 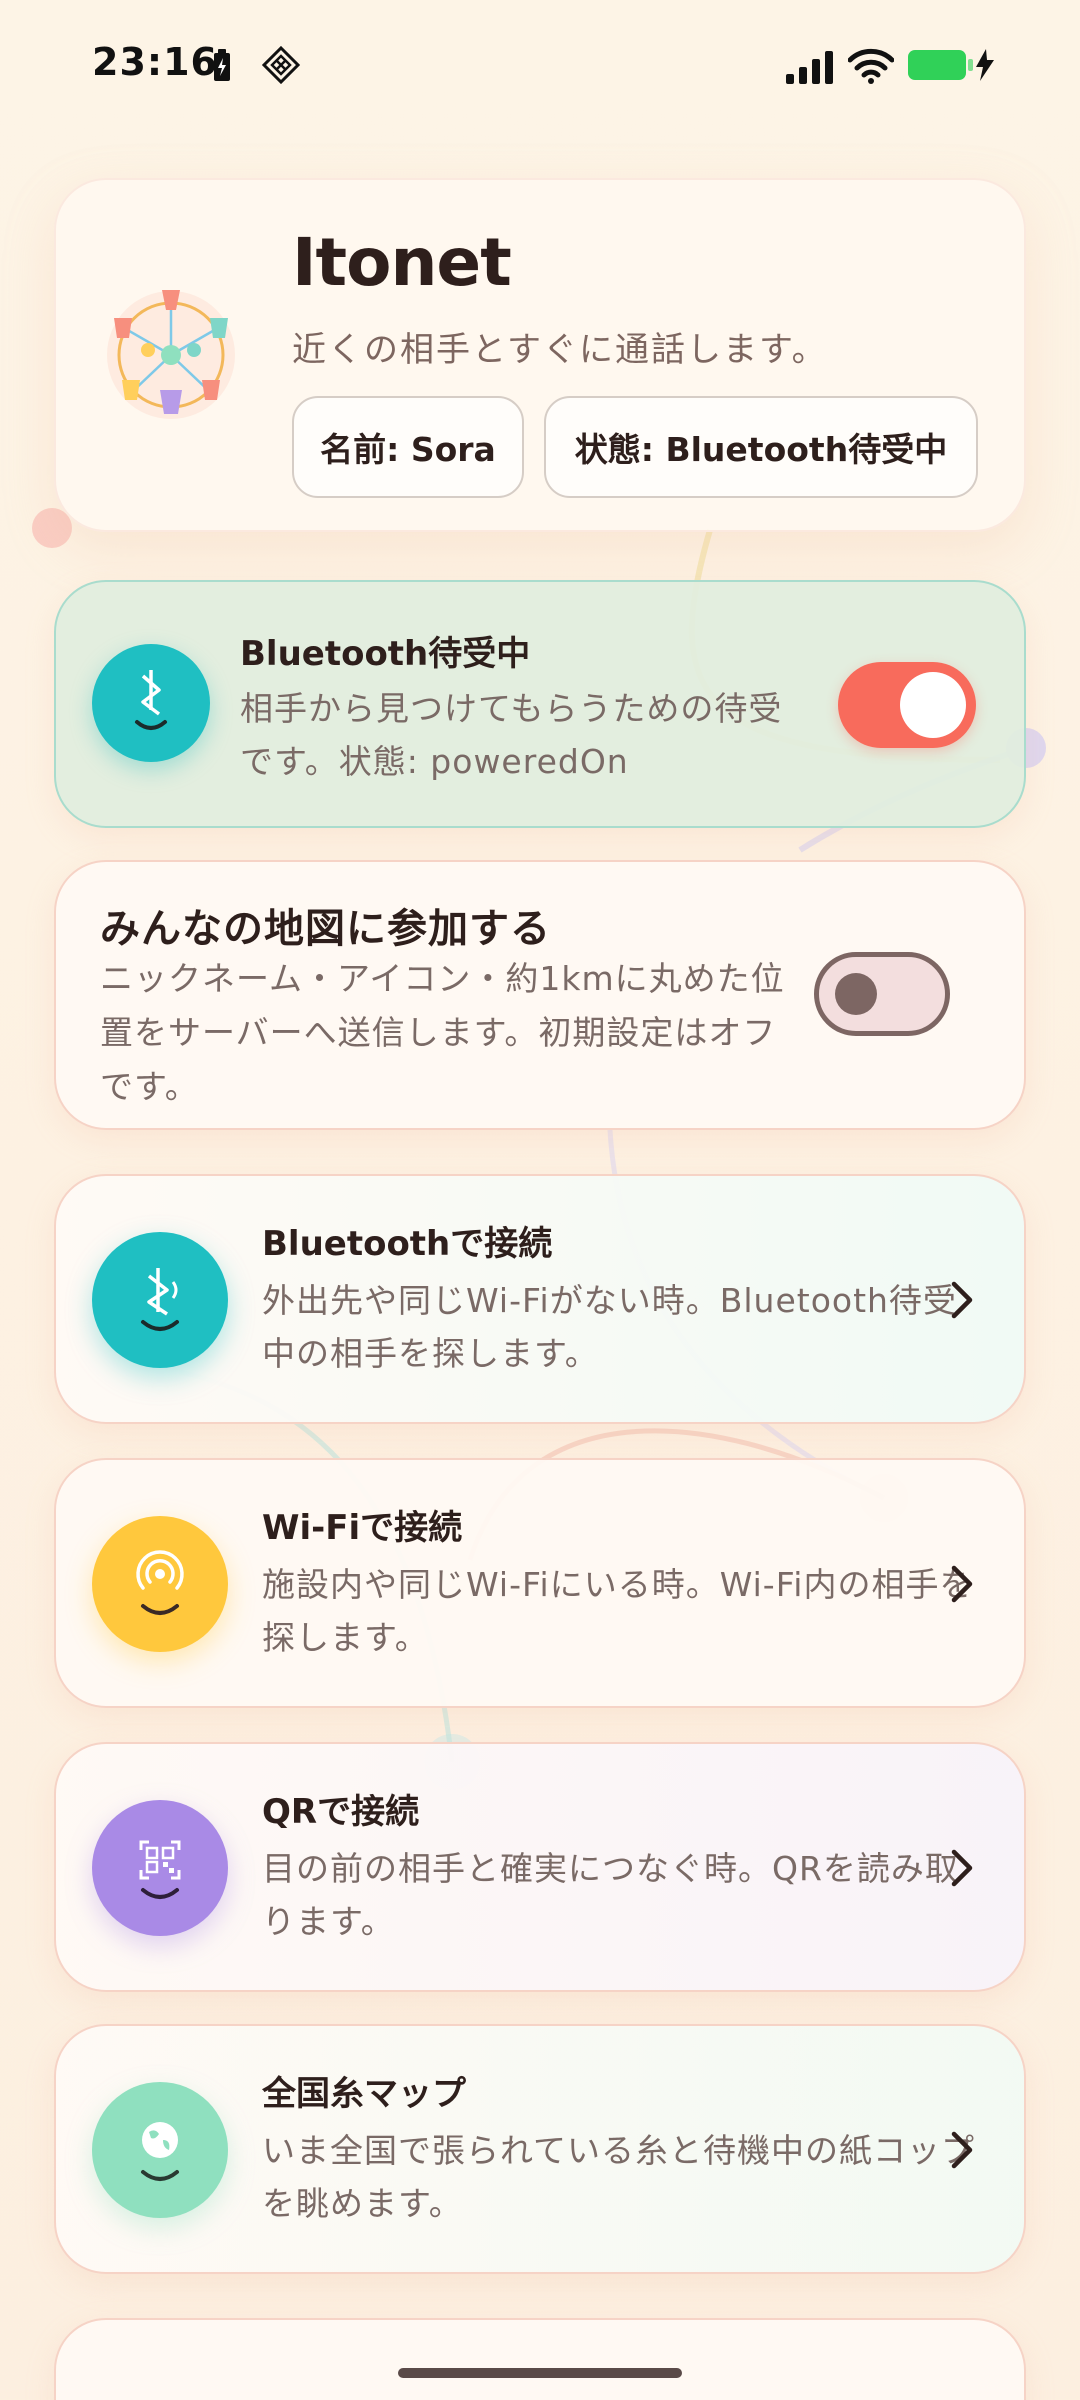 I want to click on wifi-connect-card: Wi-Fiで接続 施設内や同じWi-Fiにいる時。Wi-Fi内の相手を探します。, so click(x=540, y=1583).